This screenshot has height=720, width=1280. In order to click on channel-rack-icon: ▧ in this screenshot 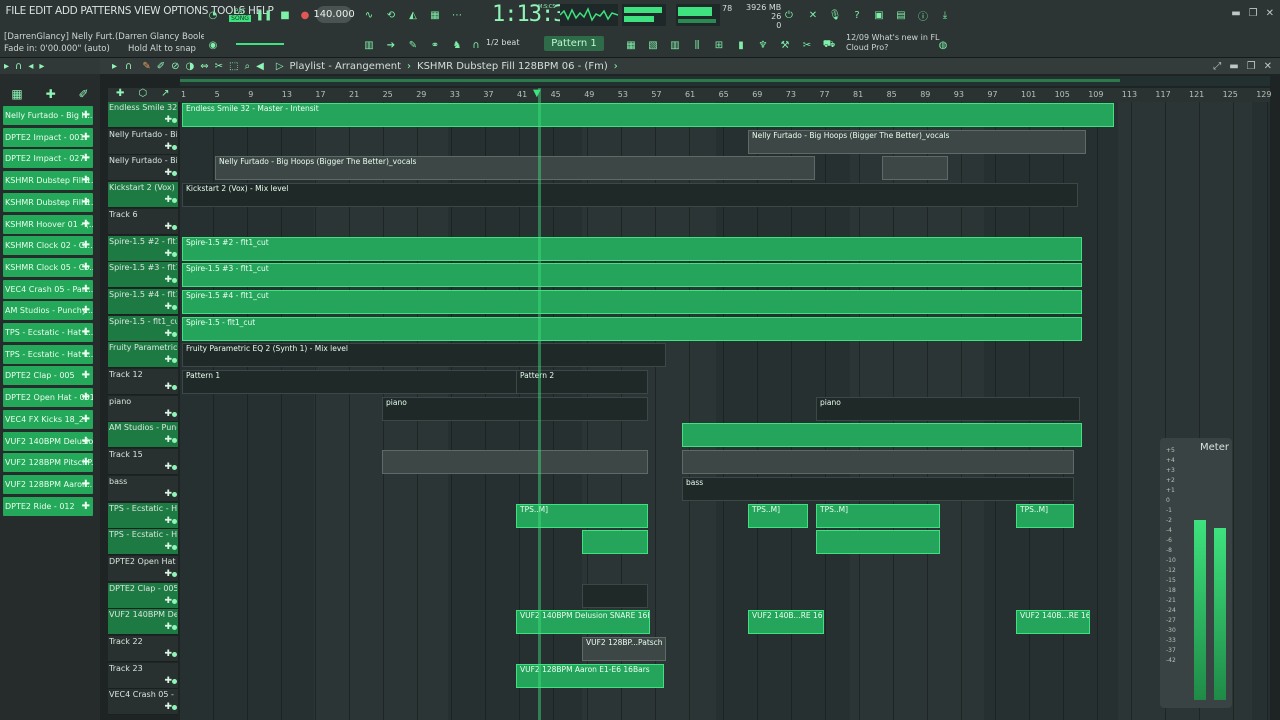, I will do `click(653, 45)`.